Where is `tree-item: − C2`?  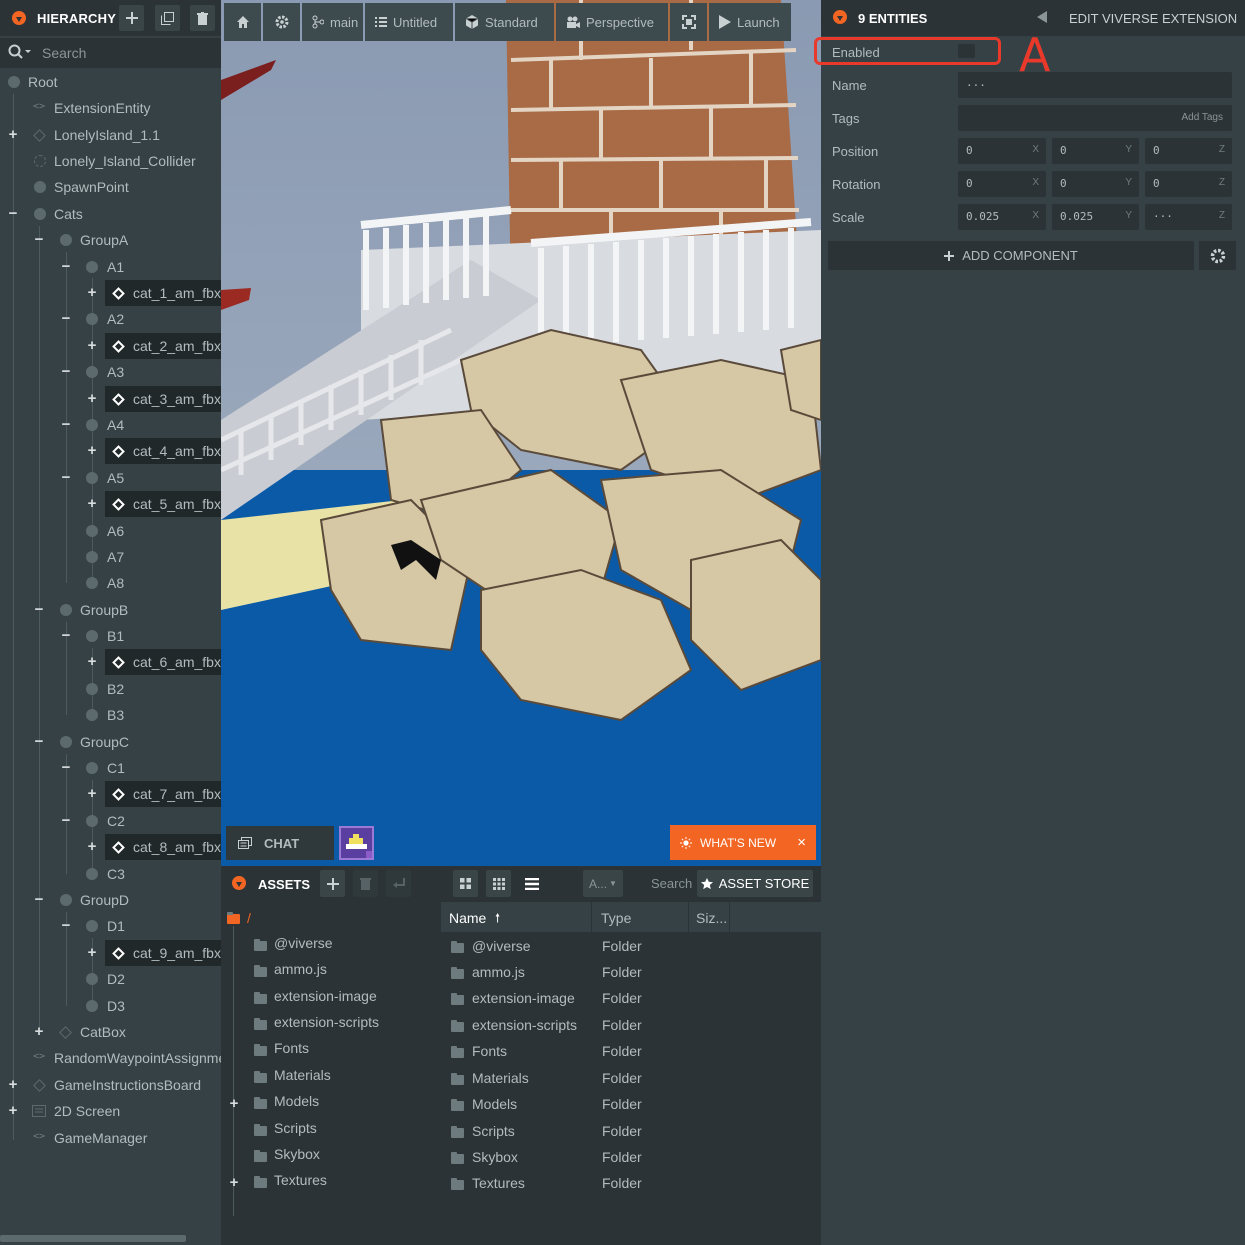
tree-item: − C2 is located at coordinates (110, 821).